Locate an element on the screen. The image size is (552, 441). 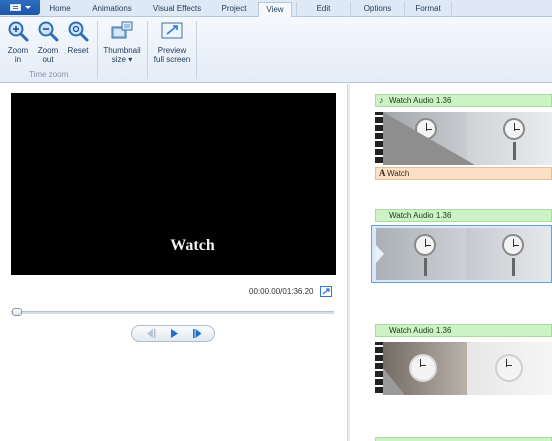
full-screen-icon is located at coordinates (172, 30).